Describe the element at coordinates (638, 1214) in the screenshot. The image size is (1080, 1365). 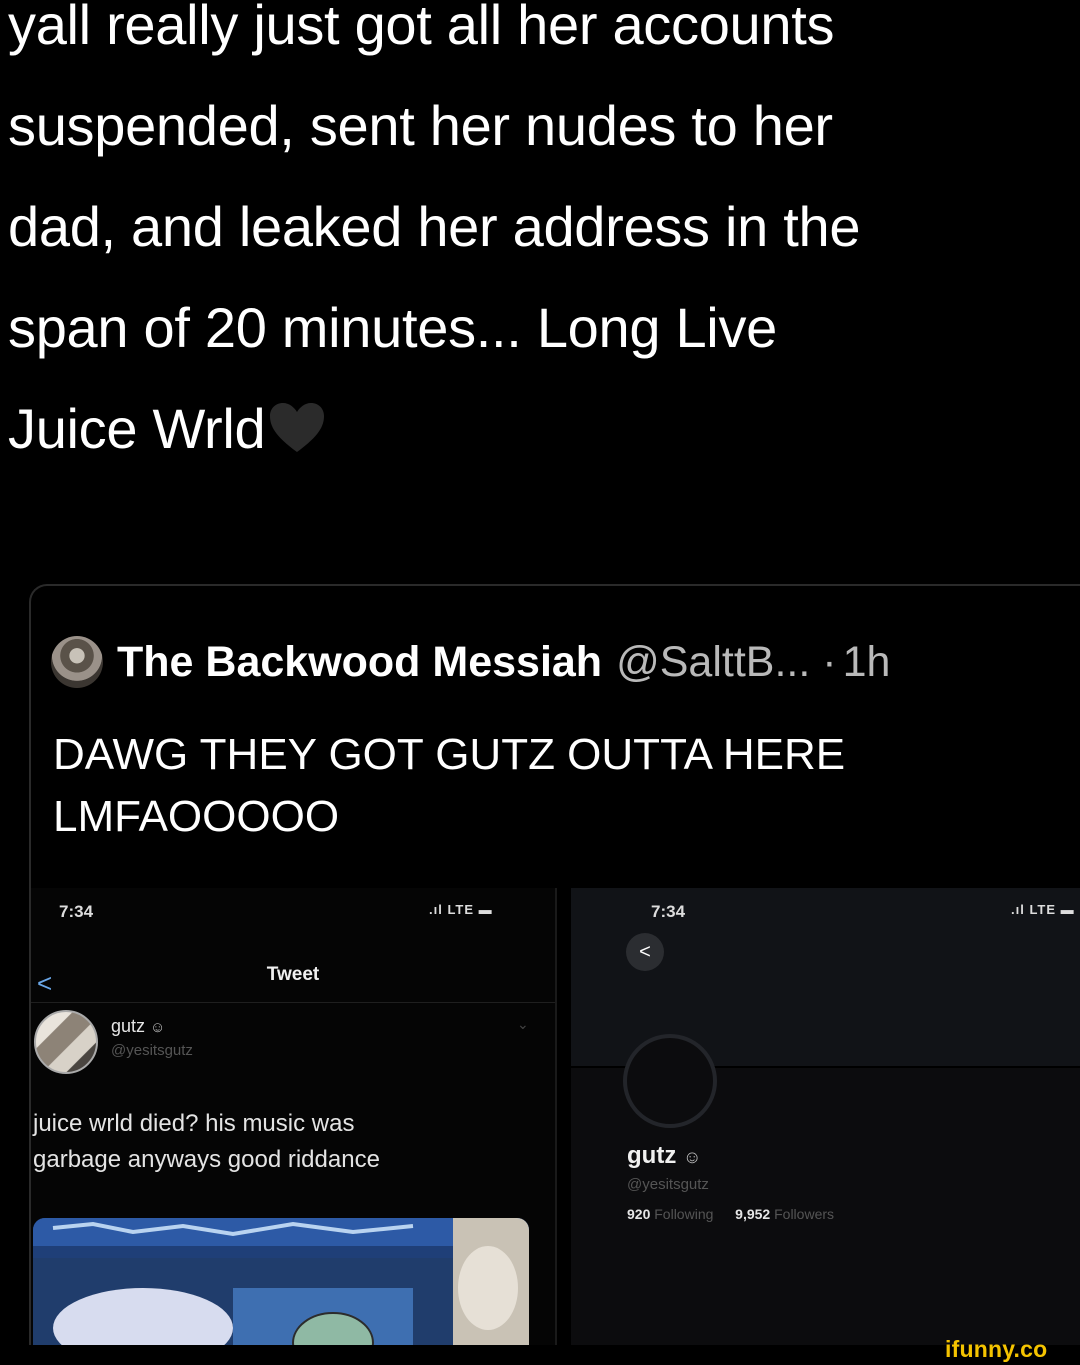
I see `following-count: 920` at that location.